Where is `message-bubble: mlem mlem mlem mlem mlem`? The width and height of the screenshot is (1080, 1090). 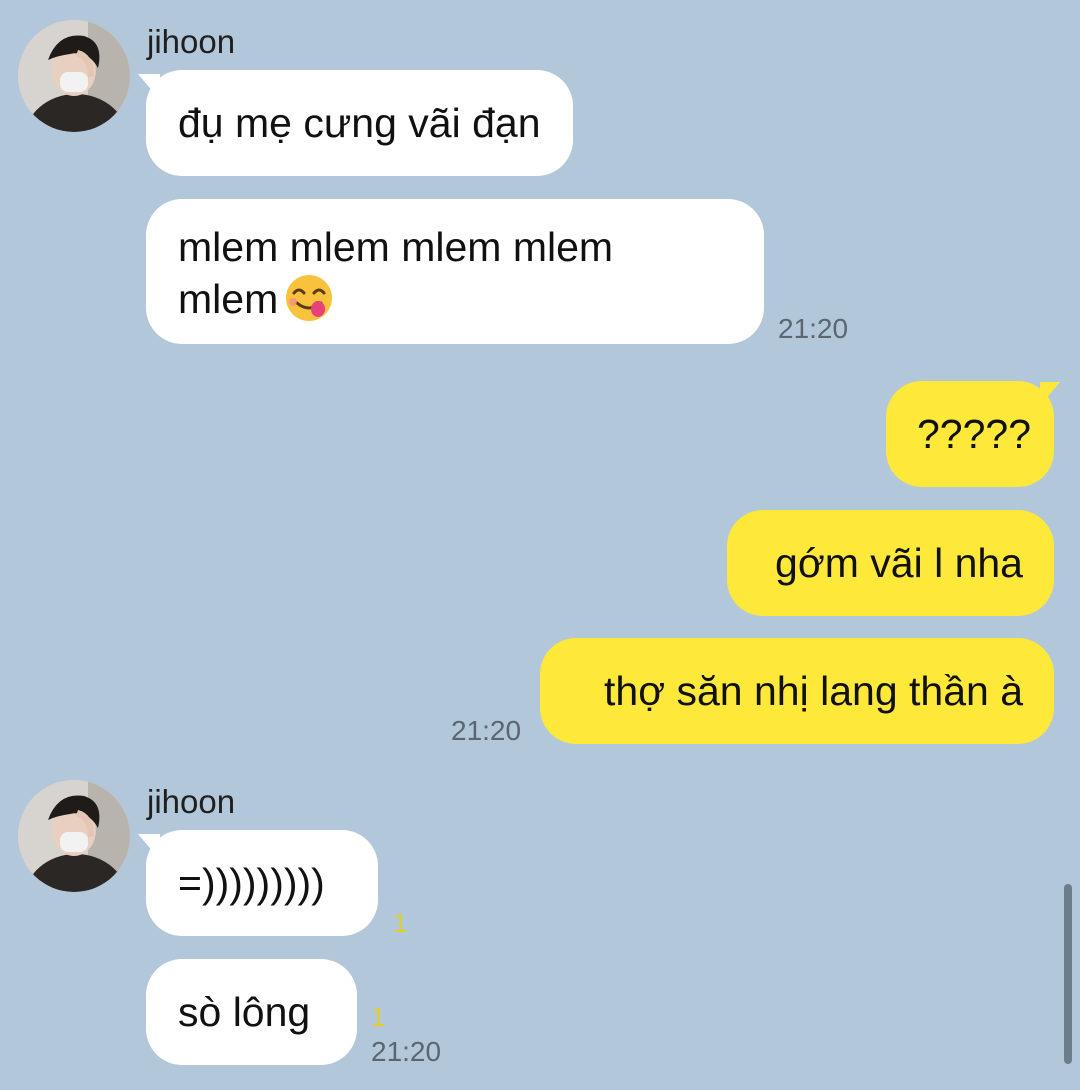 message-bubble: mlem mlem mlem mlem mlem is located at coordinates (455, 271).